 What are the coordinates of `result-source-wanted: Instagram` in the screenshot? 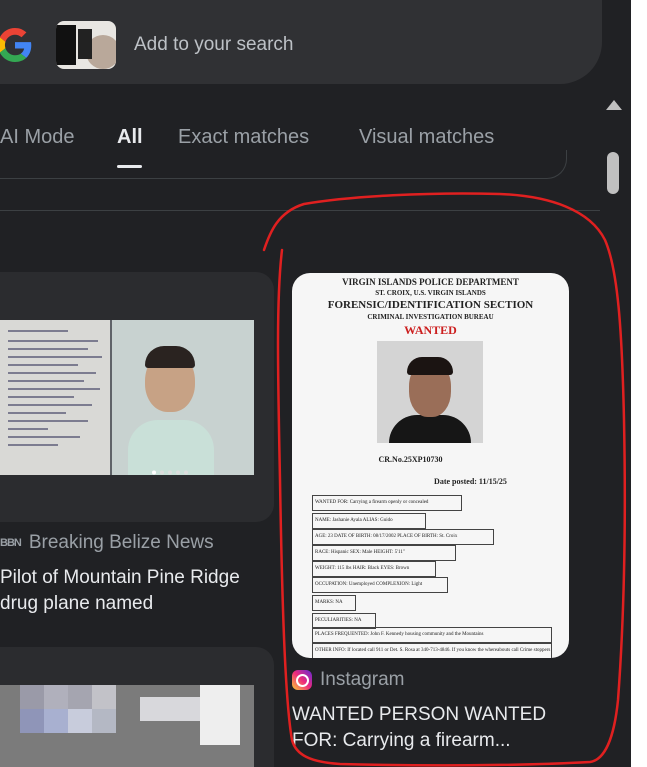 It's located at (348, 680).